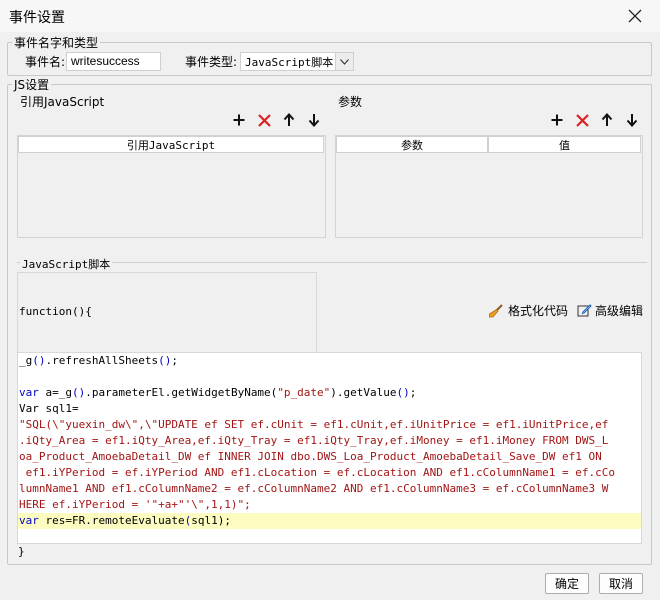  Describe the element at coordinates (135, 504) in the screenshot. I see `code-line: HERE ef.iYPeriod = '"+a+"'\",1,1)";` at that location.